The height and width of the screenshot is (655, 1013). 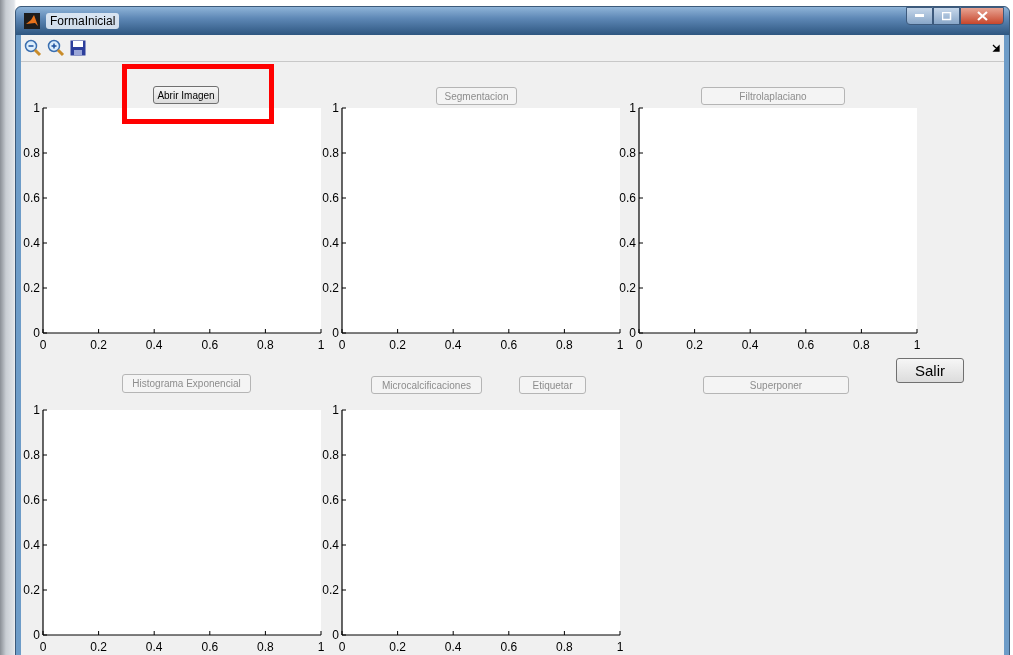 I want to click on action-button: Abrir Imagen, so click(x=186, y=95).